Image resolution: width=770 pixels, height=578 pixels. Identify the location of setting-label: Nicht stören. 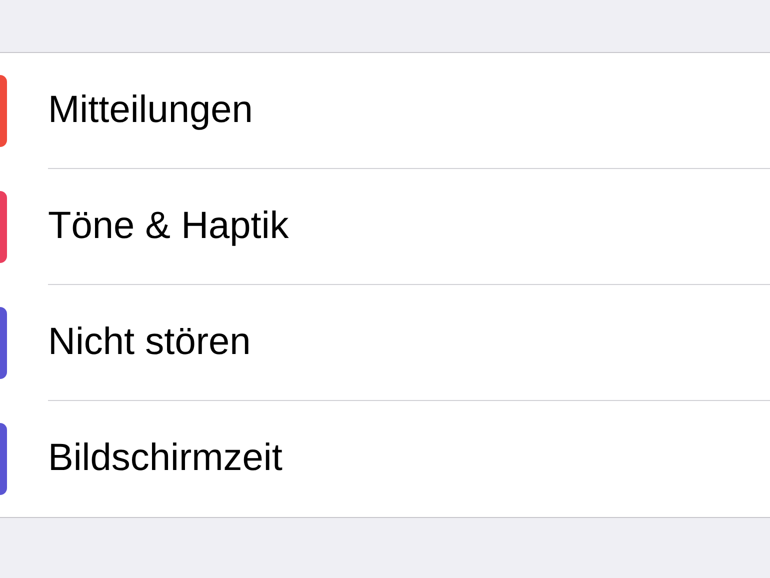
(149, 343).